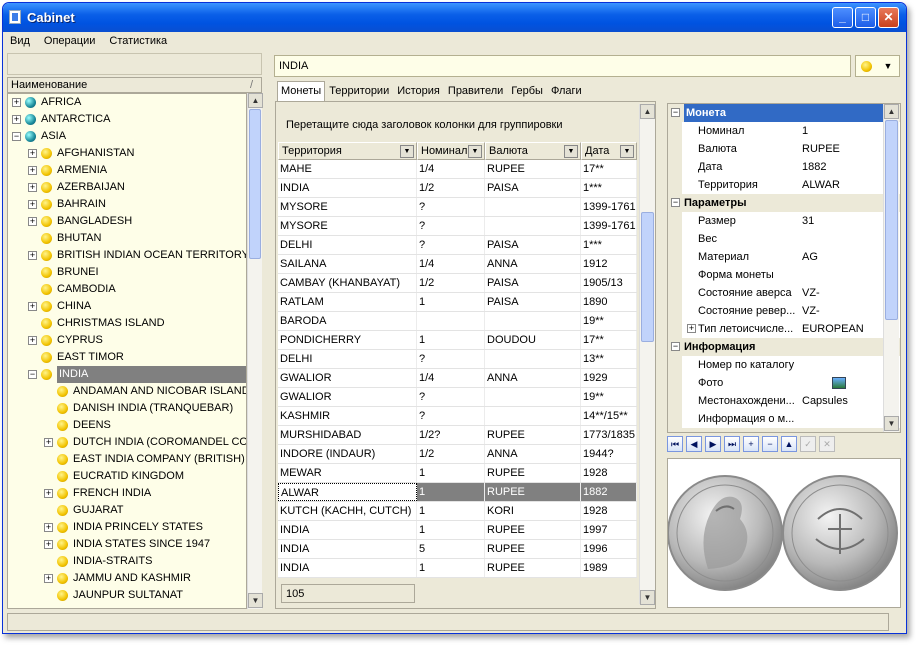 The height and width of the screenshot is (646, 916). What do you see at coordinates (451, 454) in the screenshot?
I see `table-cell: 1/2` at bounding box center [451, 454].